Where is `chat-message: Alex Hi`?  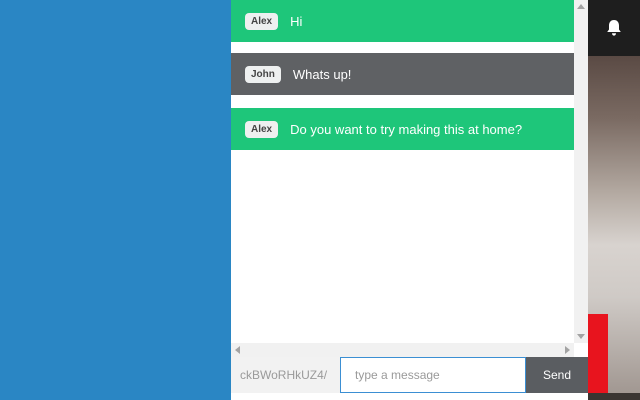
chat-message: Alex Hi is located at coordinates (402, 21).